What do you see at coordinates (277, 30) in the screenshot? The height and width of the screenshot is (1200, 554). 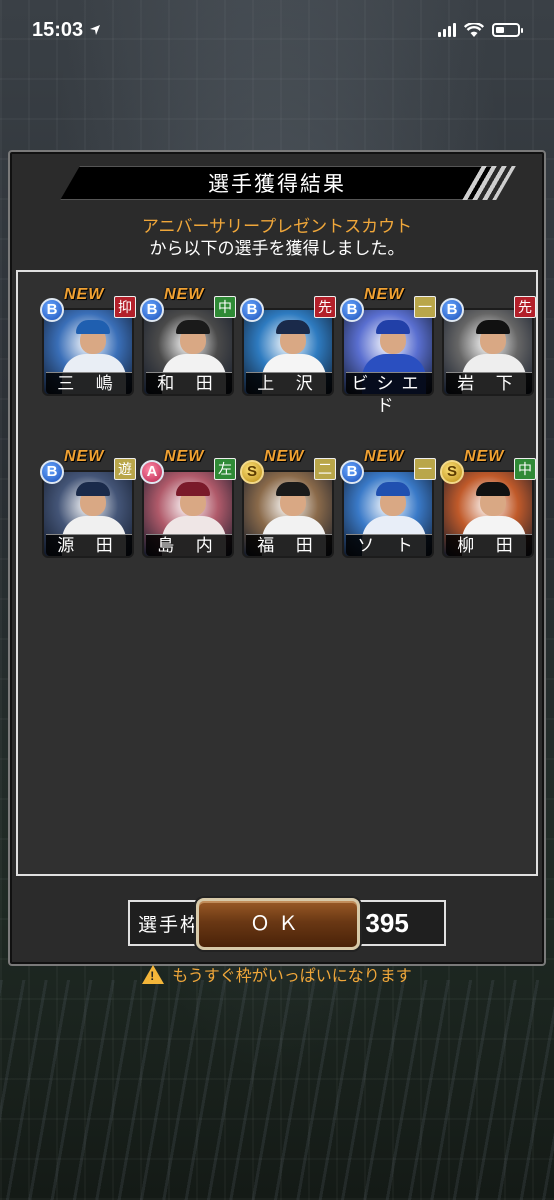 I see `status-bar: 15:03` at bounding box center [277, 30].